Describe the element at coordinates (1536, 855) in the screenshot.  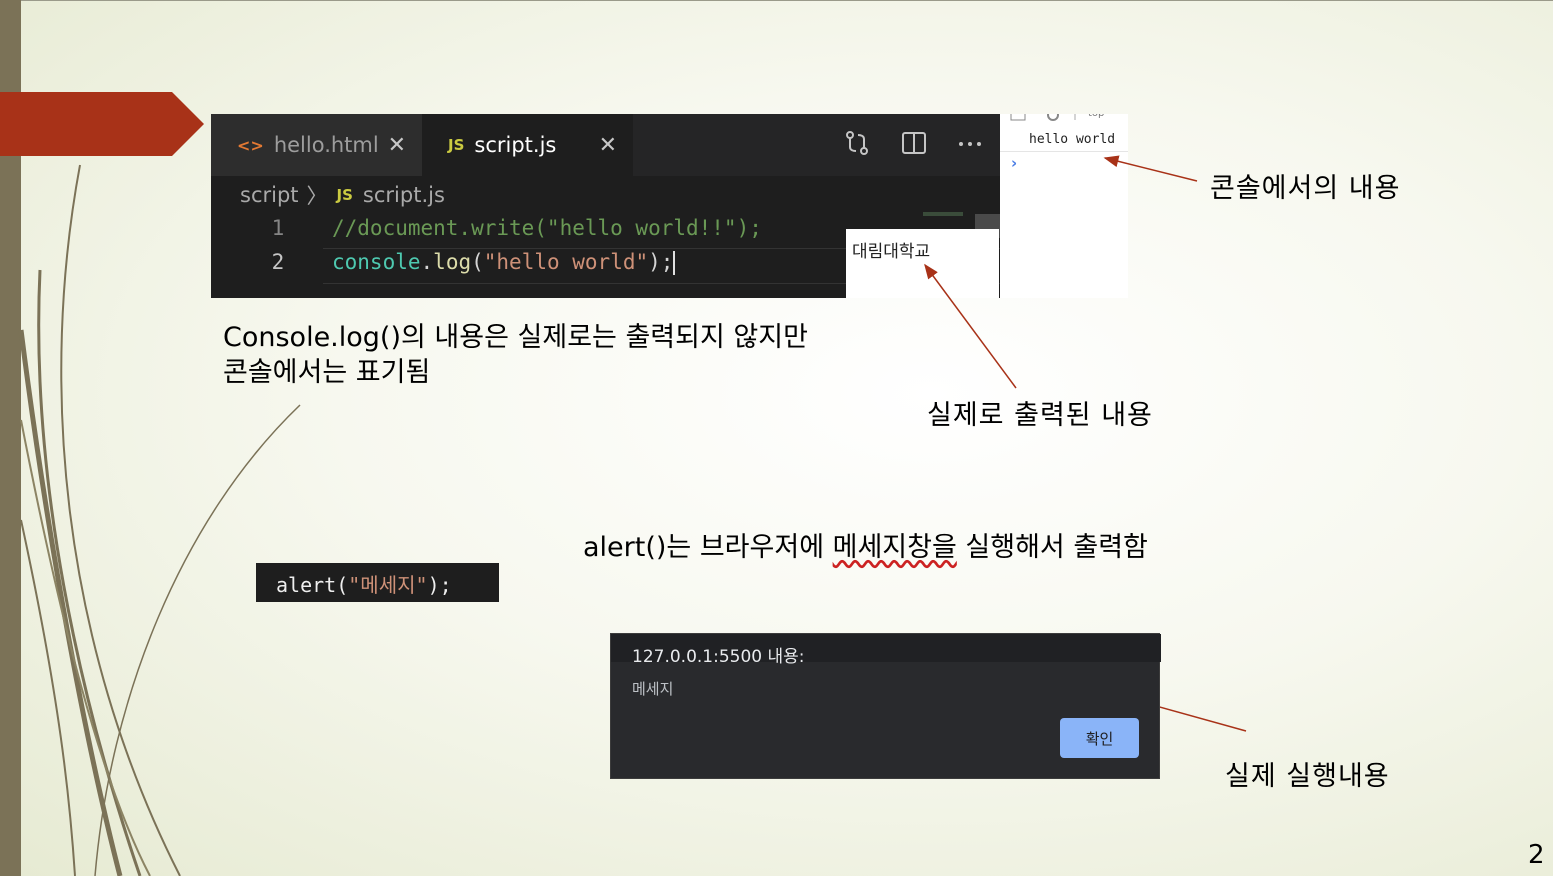
I see `page-number: 2` at that location.